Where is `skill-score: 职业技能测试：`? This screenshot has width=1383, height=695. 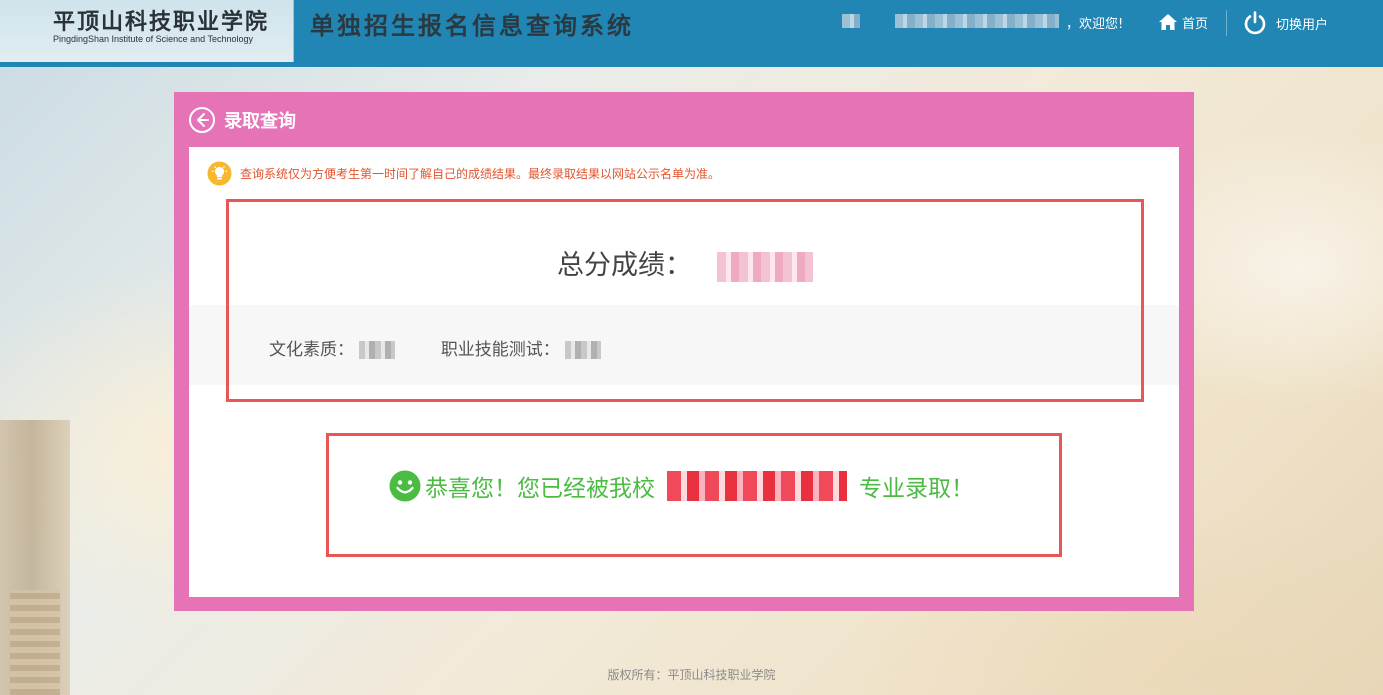
skill-score: 职业技能测试： is located at coordinates (521, 347).